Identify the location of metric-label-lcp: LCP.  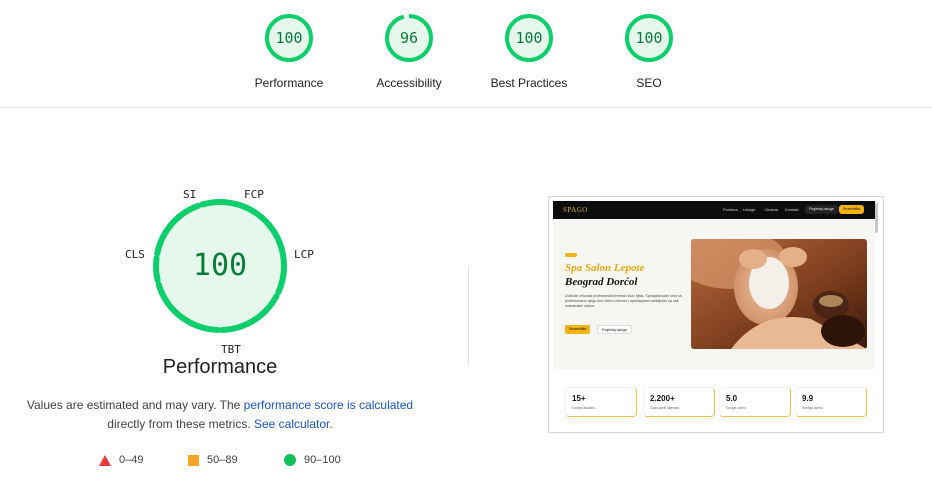
(304, 254).